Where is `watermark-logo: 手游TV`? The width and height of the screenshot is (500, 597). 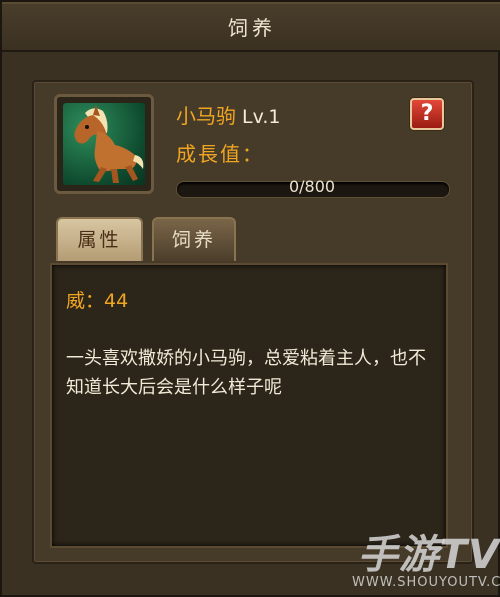
watermark-logo: 手游TV is located at coordinates (428, 555).